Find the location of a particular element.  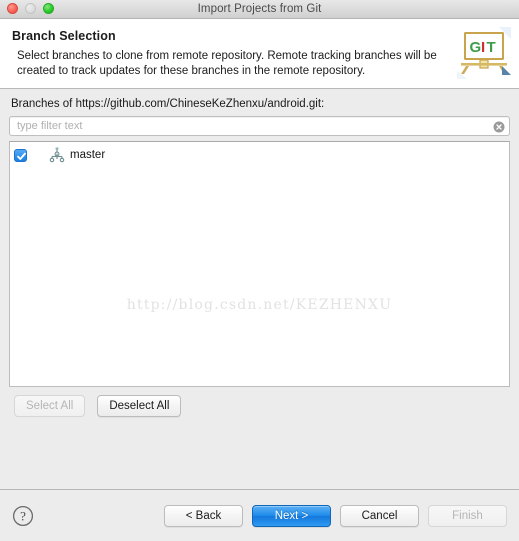

window-title: Import Projects from Git is located at coordinates (259, 9).